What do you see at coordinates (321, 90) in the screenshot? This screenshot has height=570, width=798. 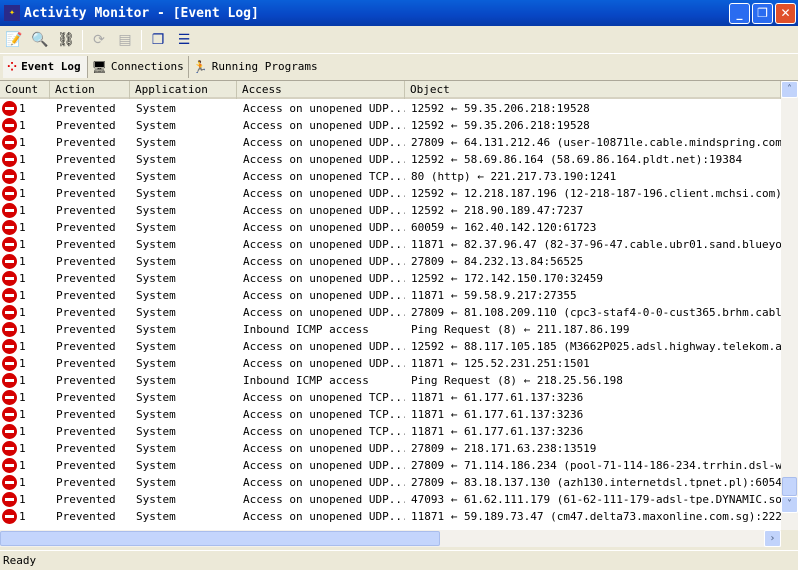 I see `column-header-access: Access` at bounding box center [321, 90].